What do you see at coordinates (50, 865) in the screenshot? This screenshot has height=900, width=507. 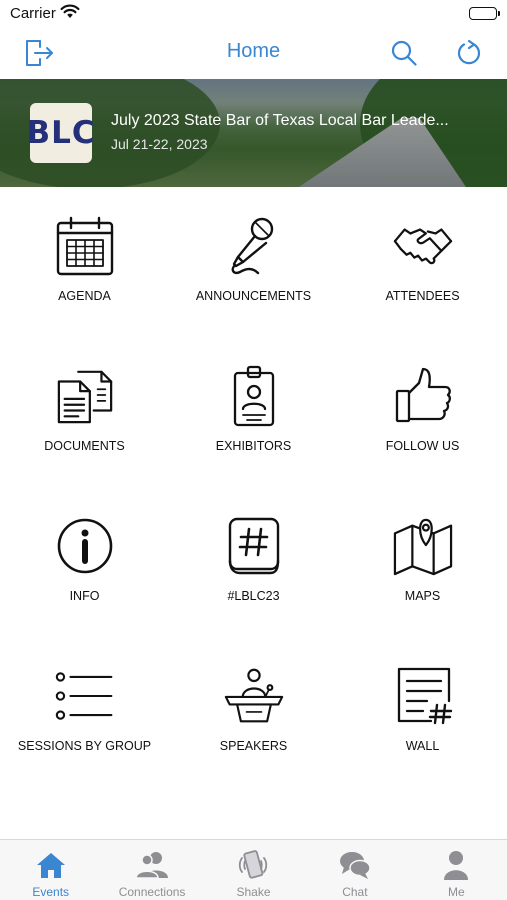 I see `house-icon` at bounding box center [50, 865].